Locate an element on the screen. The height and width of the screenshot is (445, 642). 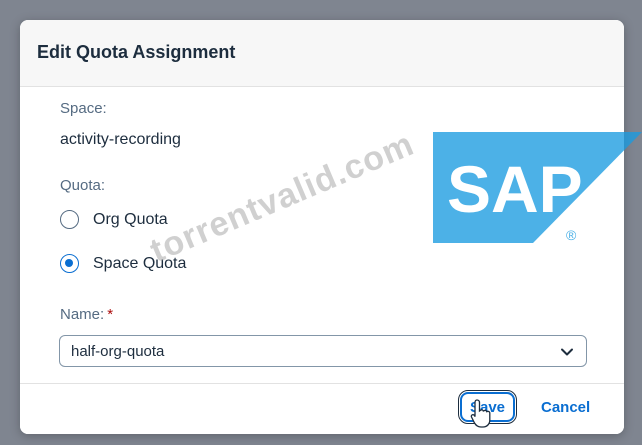
radio-org-quota: Org Quota is located at coordinates (114, 219).